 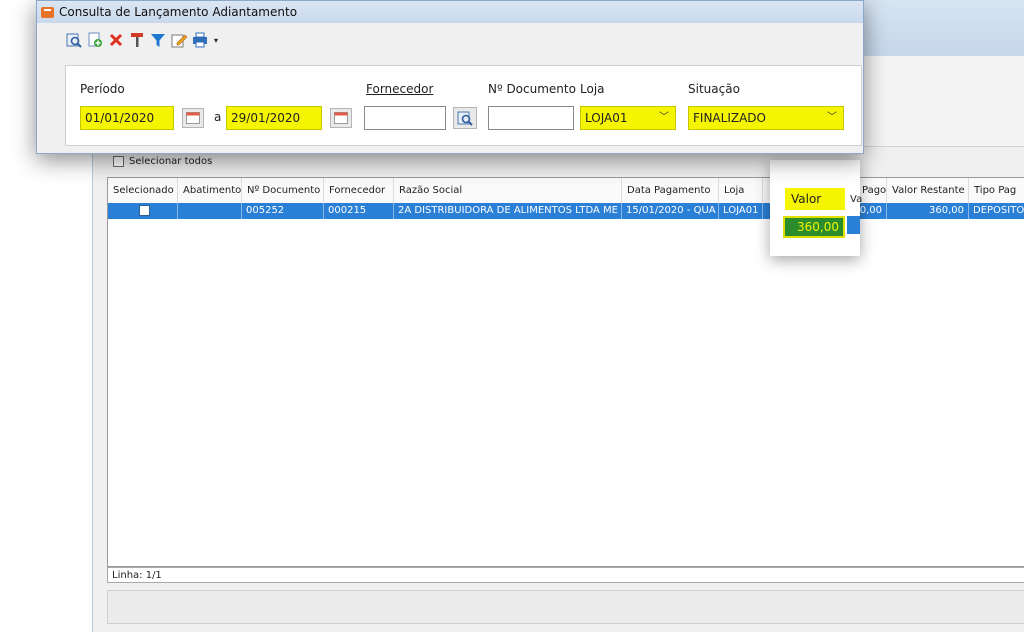 What do you see at coordinates (216, 40) in the screenshot?
I see `chevron-down-icon: ▾` at bounding box center [216, 40].